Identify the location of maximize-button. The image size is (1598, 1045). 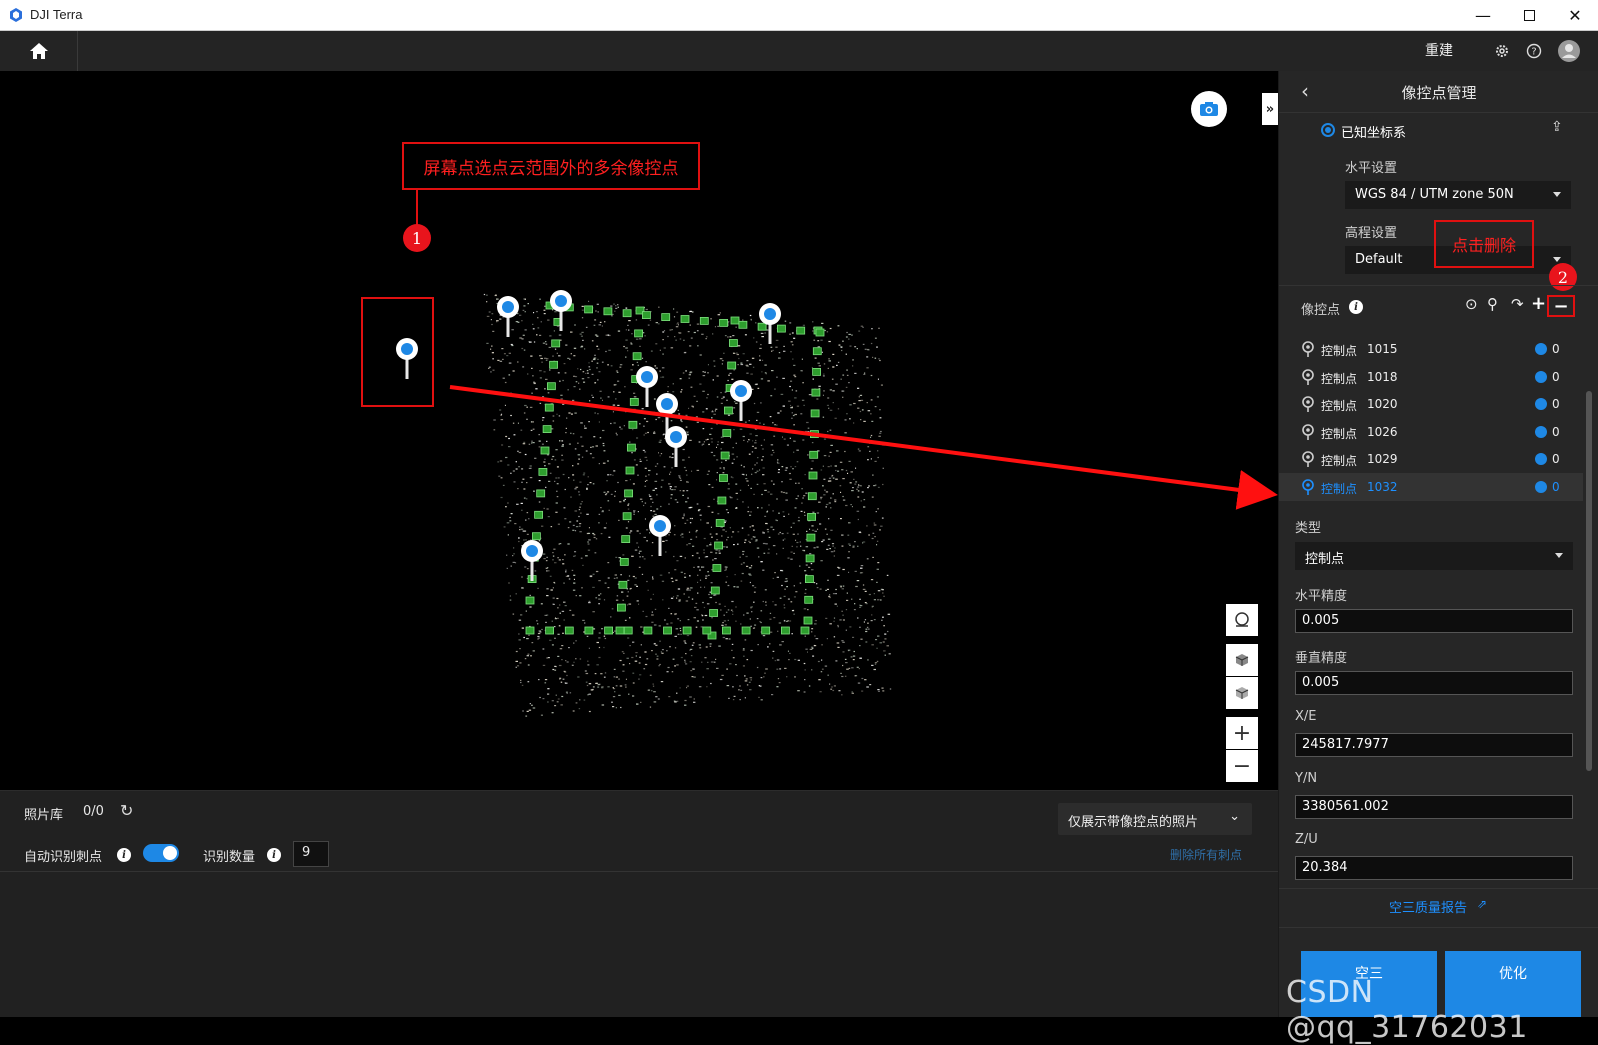
(1529, 15).